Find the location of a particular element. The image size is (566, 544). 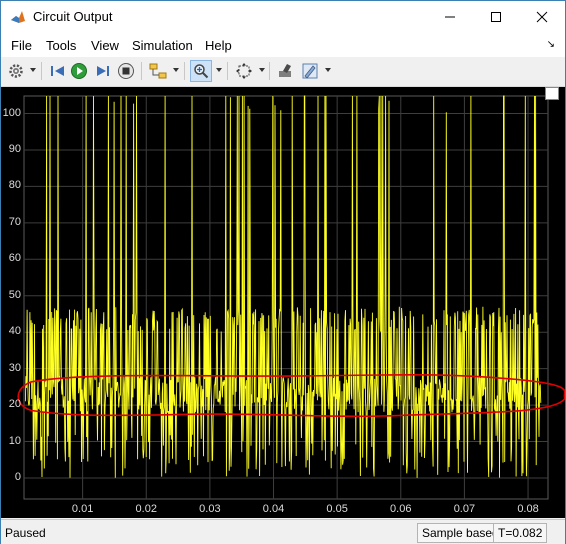

configuration-button is located at coordinates (16, 71).